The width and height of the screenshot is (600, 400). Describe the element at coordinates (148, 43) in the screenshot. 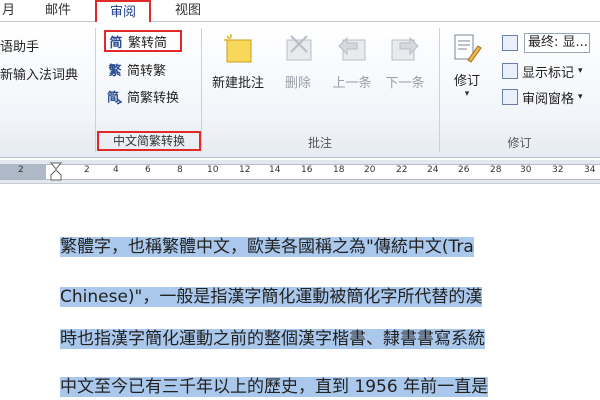

I see `traditional-to-simplified-label: 繁转简` at that location.